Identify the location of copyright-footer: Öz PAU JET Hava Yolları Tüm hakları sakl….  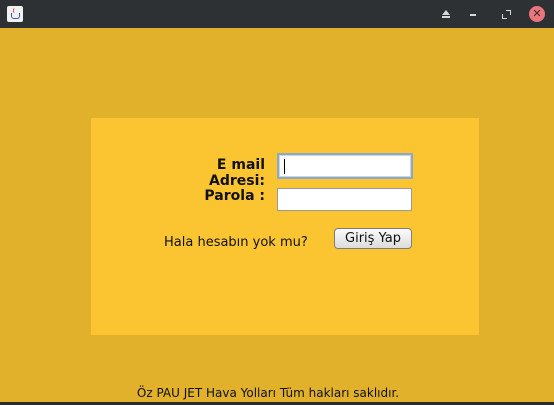
(268, 393).